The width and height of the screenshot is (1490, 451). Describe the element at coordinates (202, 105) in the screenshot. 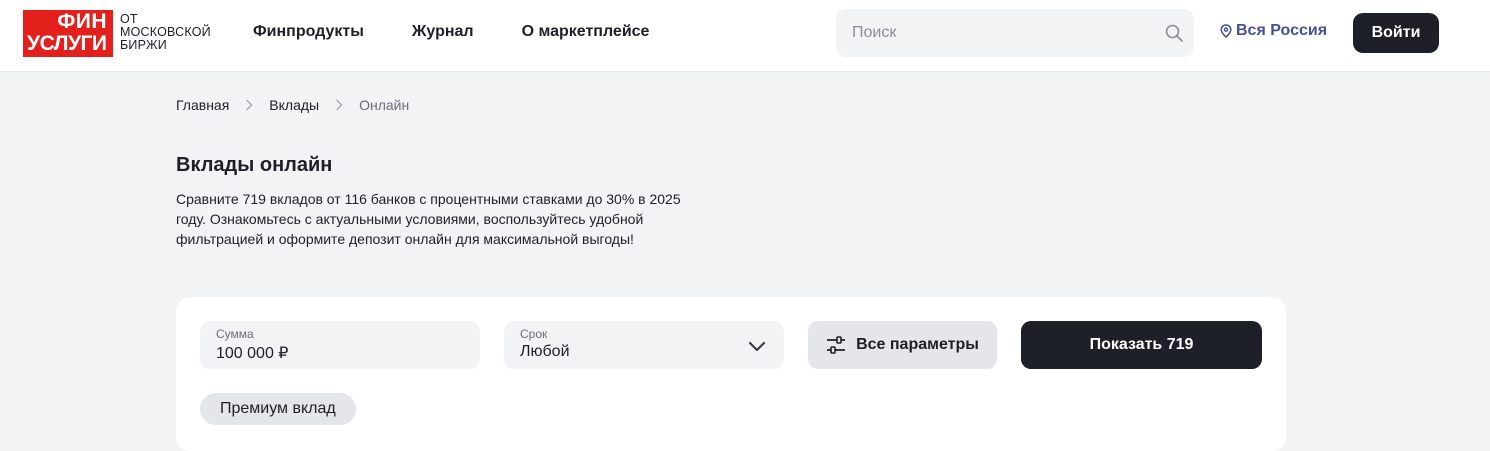

I see `breadcrumb-item-home: Главная` at that location.